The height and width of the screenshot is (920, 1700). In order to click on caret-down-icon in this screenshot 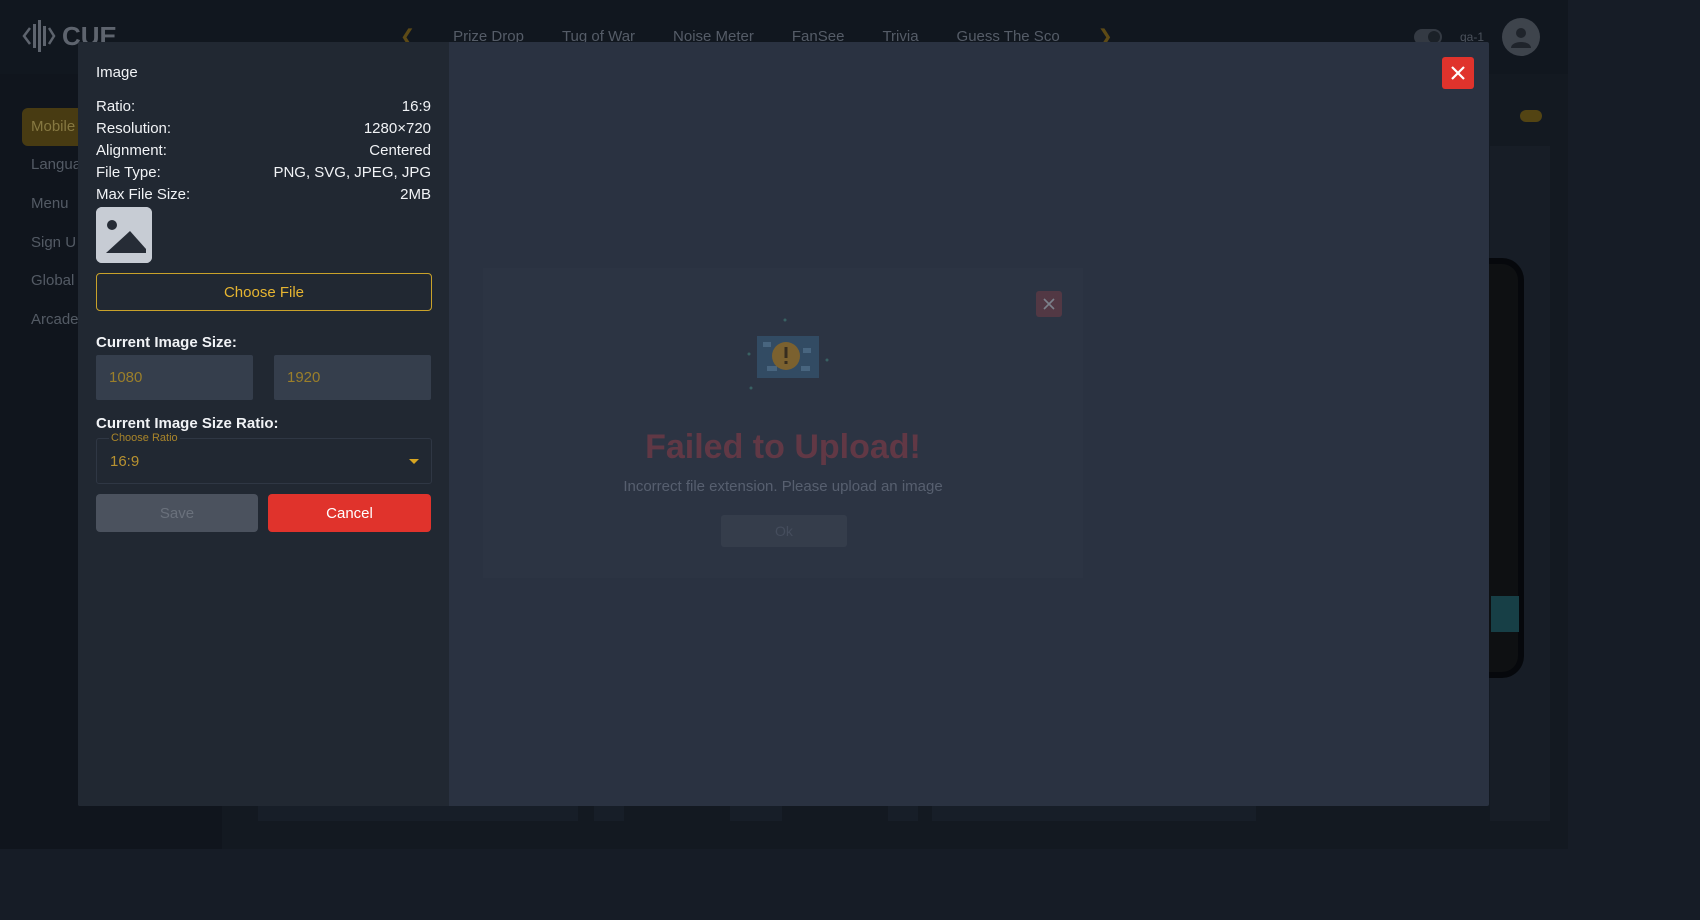, I will do `click(414, 461)`.